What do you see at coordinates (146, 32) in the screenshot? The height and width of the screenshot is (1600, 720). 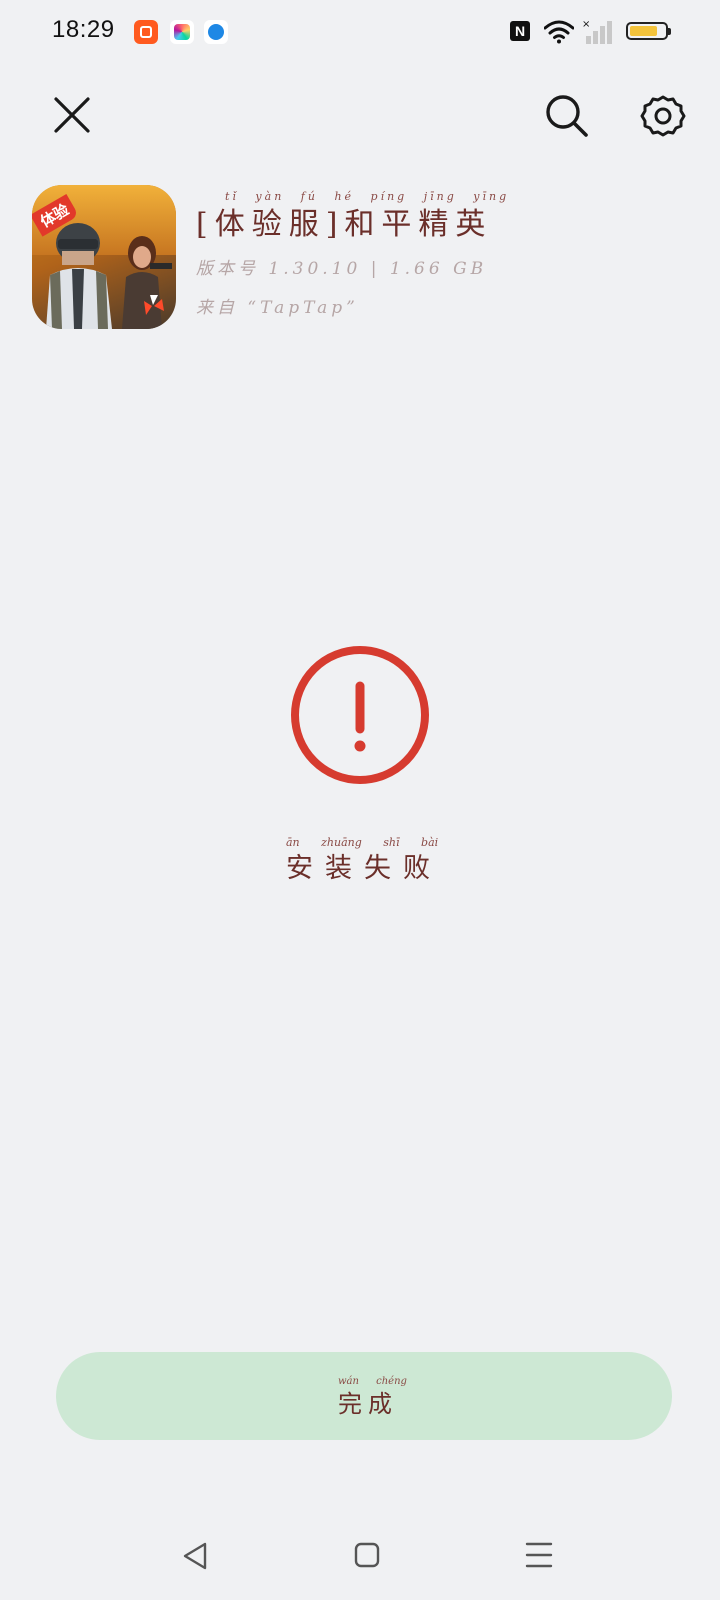 I see `kuaishou-icon` at bounding box center [146, 32].